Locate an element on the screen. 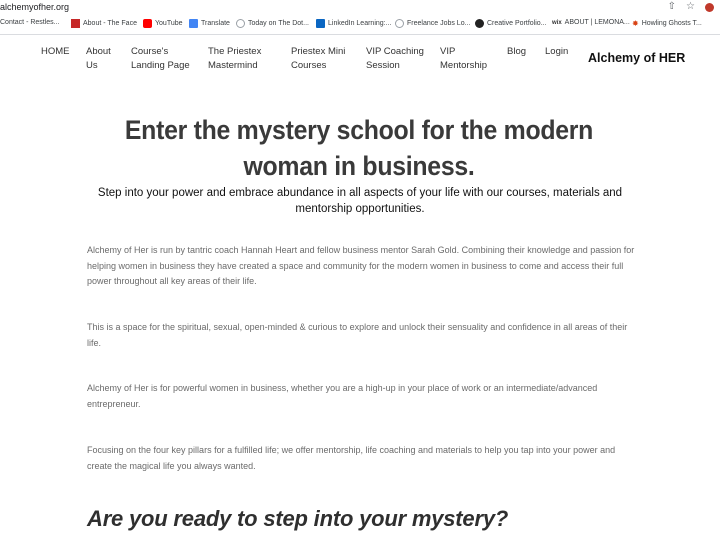  browser-address-bar: alchemyofher.org ⇧ ☆ is located at coordinates (360, 8).